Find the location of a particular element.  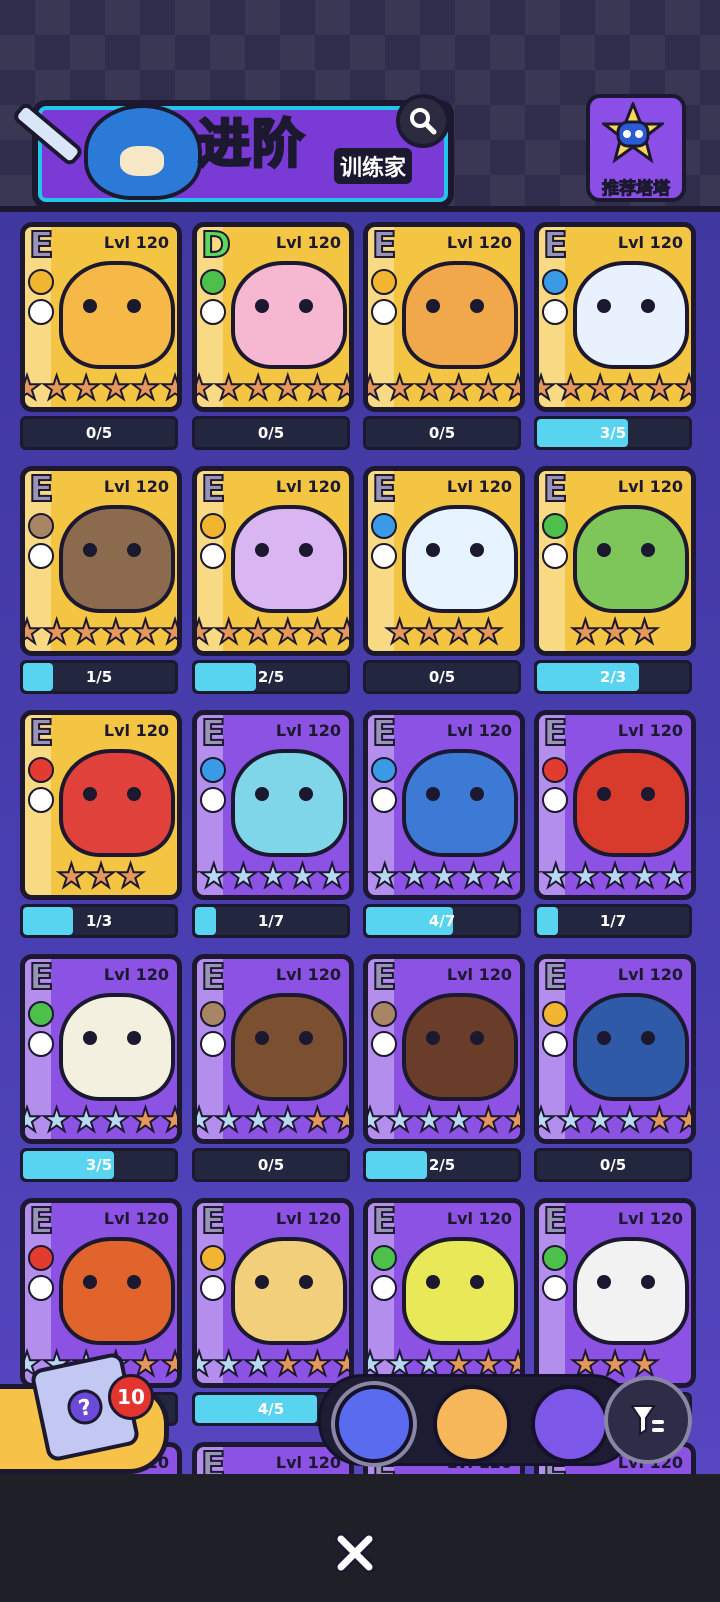

gourd-icon is located at coordinates (41, 312).